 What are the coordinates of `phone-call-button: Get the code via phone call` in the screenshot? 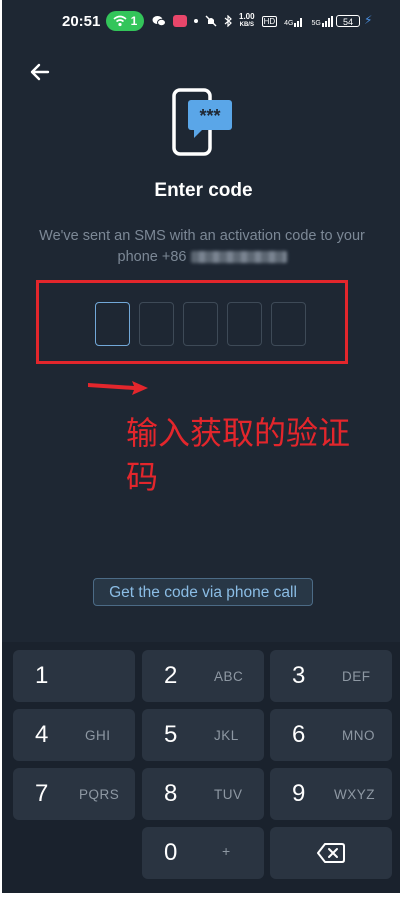 It's located at (203, 592).